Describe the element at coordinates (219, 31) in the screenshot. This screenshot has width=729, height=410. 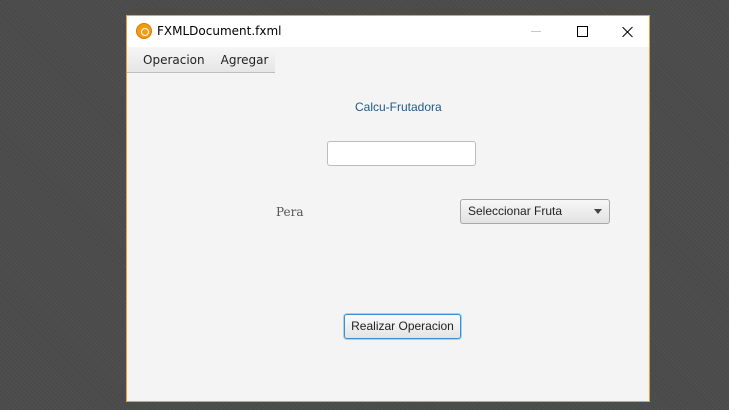
I see `window-title: FXMLDocument.fxml` at that location.